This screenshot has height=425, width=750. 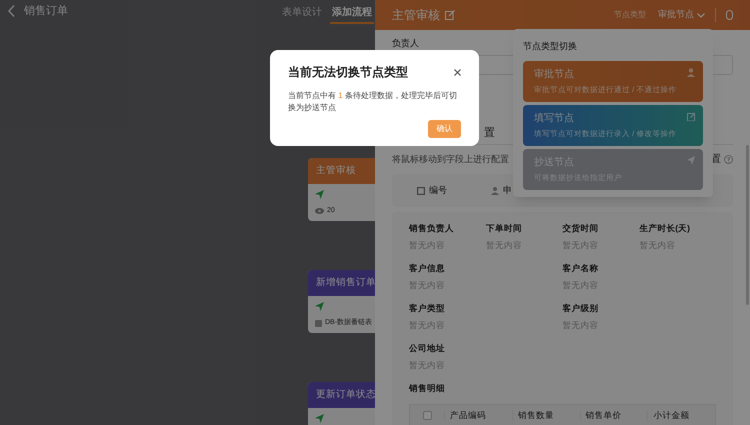 What do you see at coordinates (427, 348) in the screenshot?
I see `field-label: 公司地址` at bounding box center [427, 348].